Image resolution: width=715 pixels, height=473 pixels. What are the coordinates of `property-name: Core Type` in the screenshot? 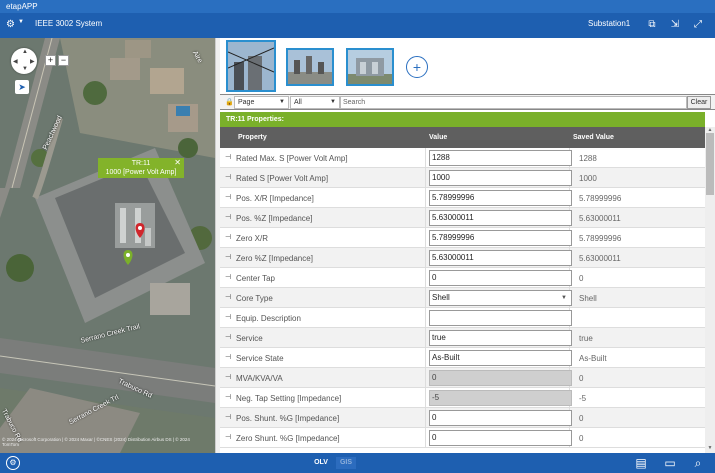 It's located at (254, 298).